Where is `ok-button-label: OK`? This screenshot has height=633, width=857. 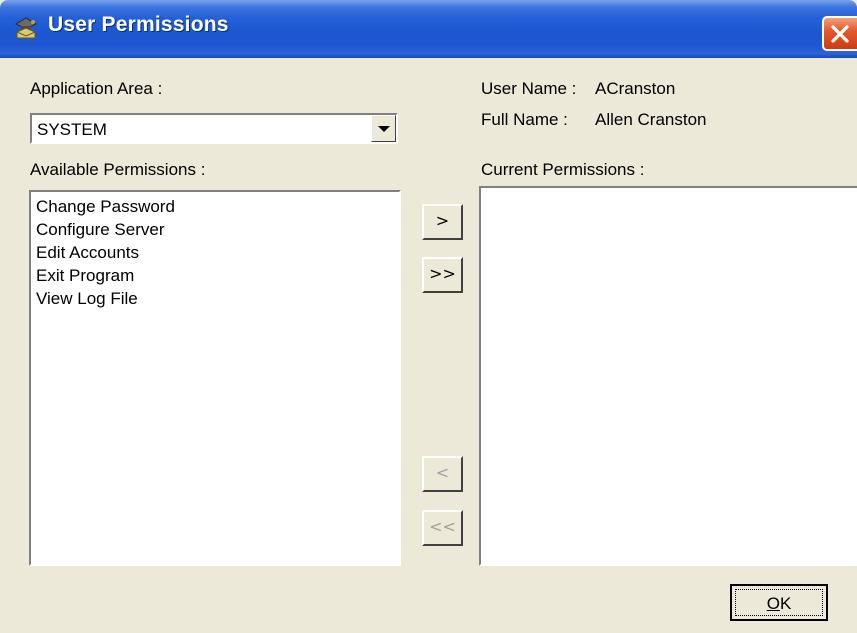
ok-button-label: OK is located at coordinates (779, 602).